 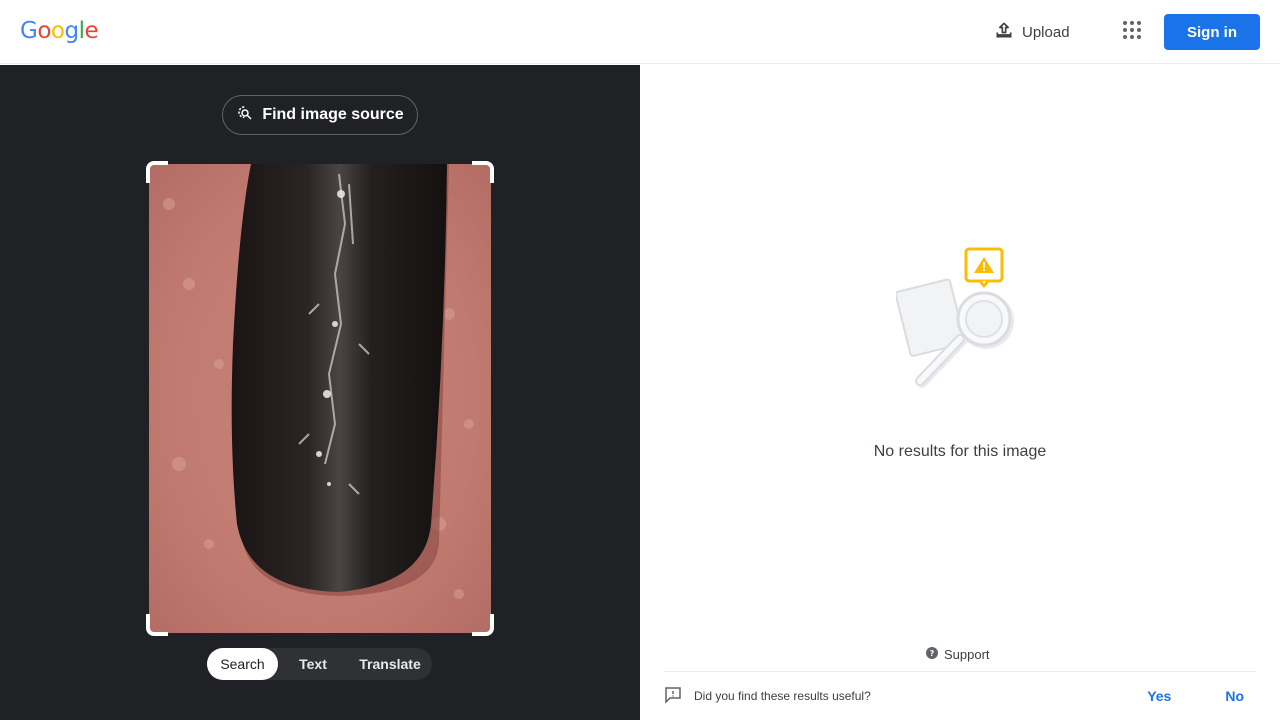 I want to click on crop-handle-top-right, so click(x=483, y=172).